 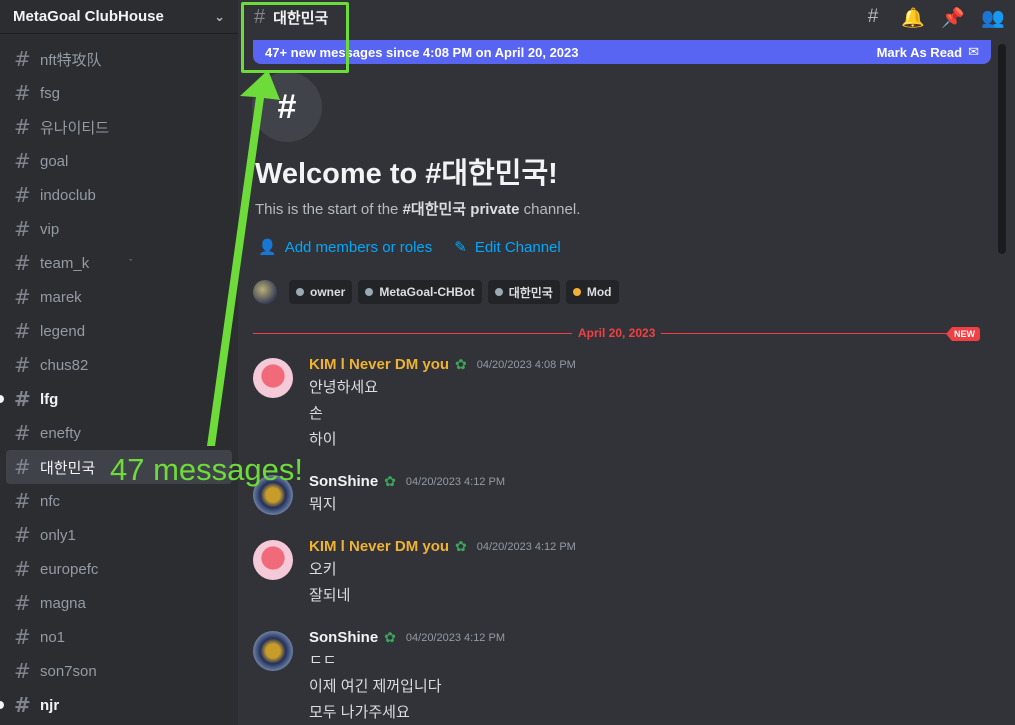 What do you see at coordinates (530, 292) in the screenshot?
I see `role-name: 대한민국` at bounding box center [530, 292].